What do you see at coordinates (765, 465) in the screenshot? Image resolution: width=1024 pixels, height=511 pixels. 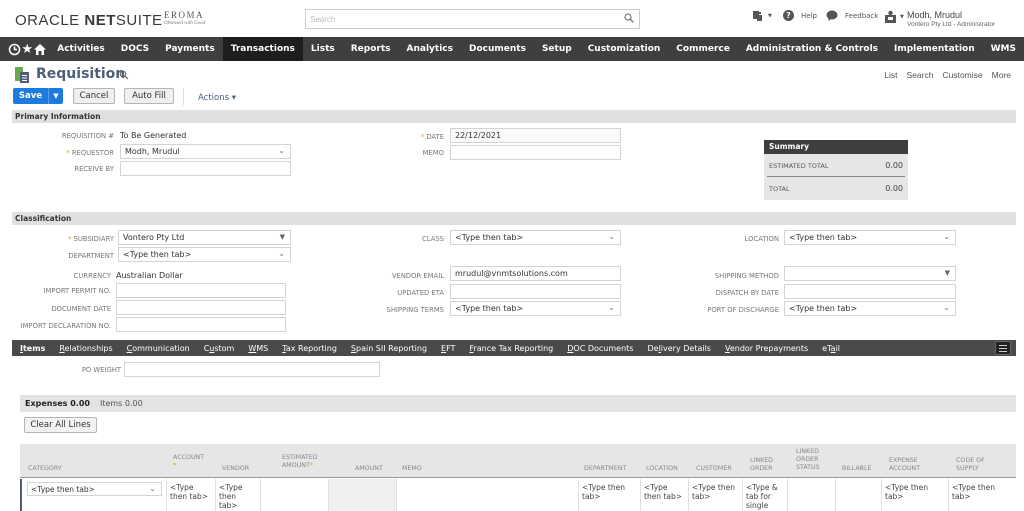 I see `col-linked-order: LINKED ORDER` at bounding box center [765, 465].